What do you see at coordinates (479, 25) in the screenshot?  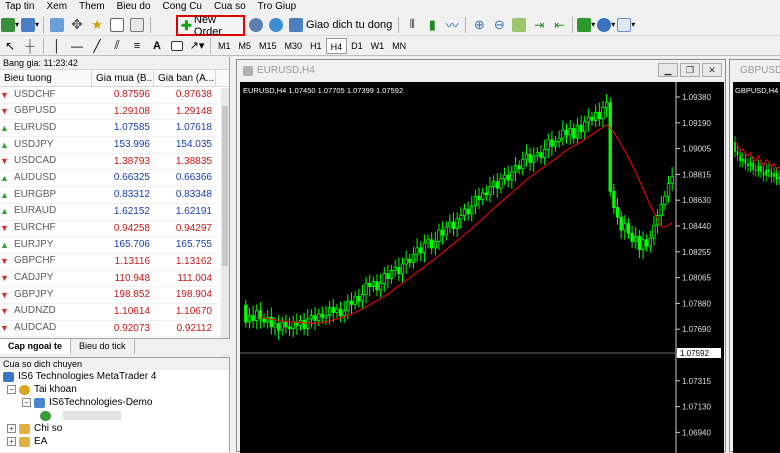 I see `zoom-in-button: ⊕` at bounding box center [479, 25].